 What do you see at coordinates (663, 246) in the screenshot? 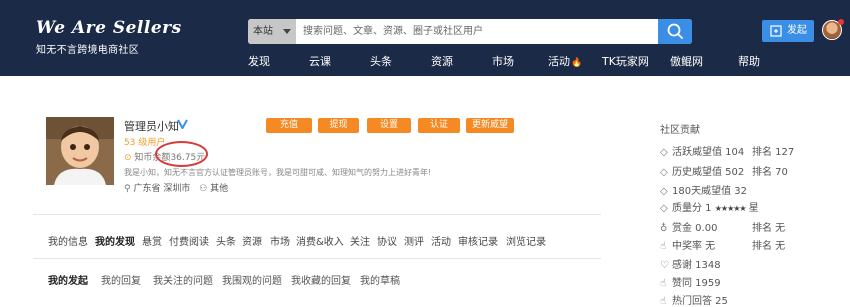
I see `hand-icon: ☝` at bounding box center [663, 246].